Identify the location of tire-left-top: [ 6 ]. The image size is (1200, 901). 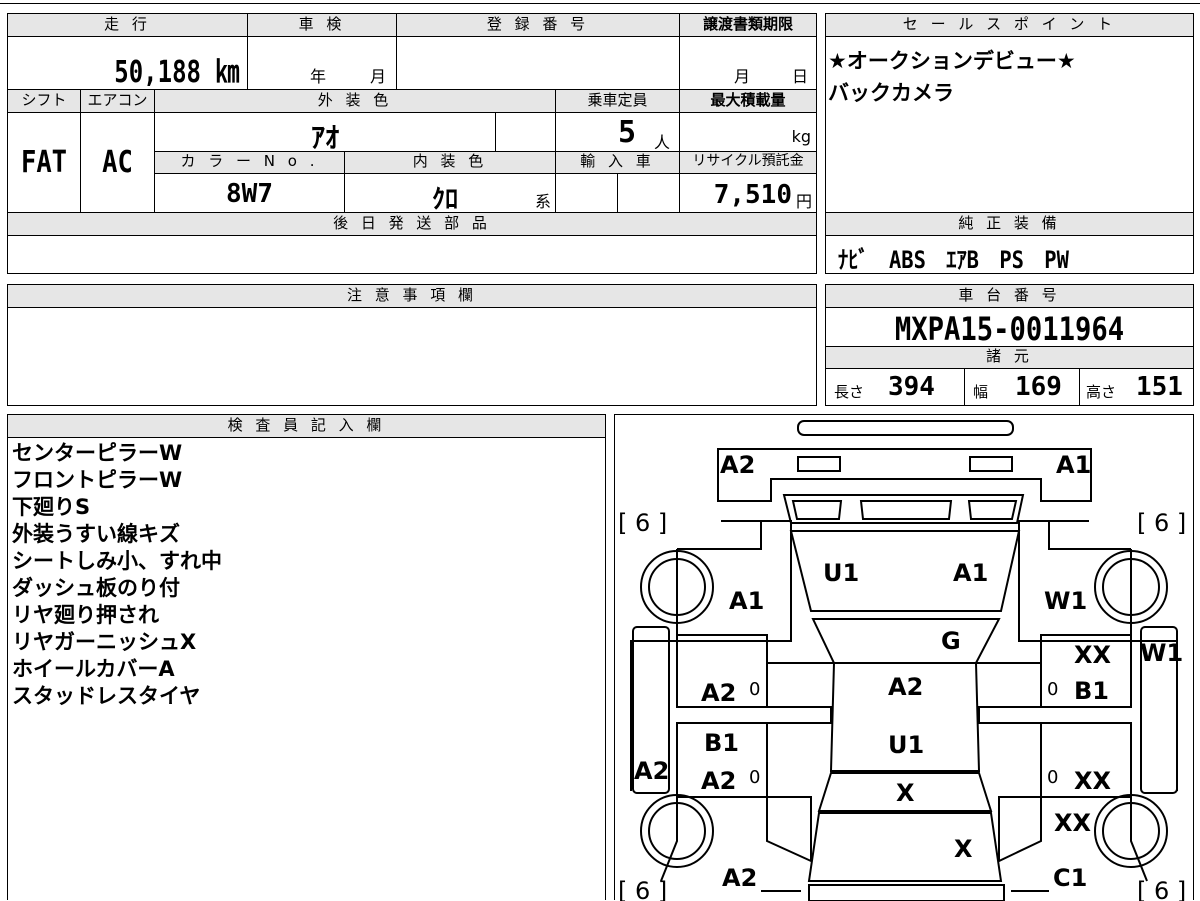
(642, 523).